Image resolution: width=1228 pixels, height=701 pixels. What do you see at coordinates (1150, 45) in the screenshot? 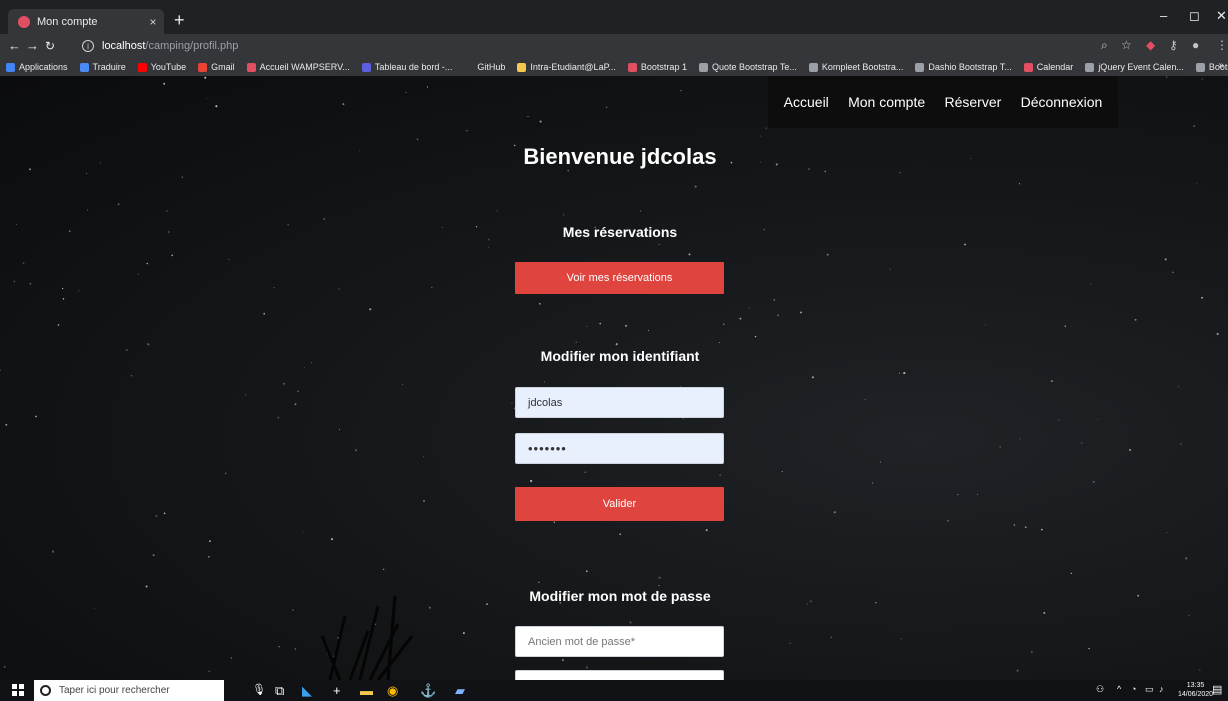
I see `extension-icon: ◆` at bounding box center [1150, 45].